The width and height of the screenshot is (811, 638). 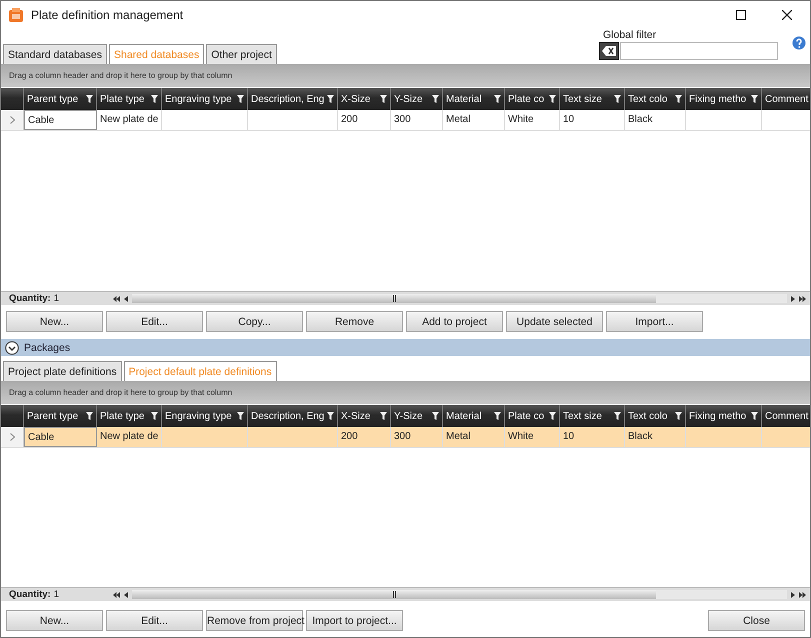 I want to click on tab: Other project, so click(x=241, y=54).